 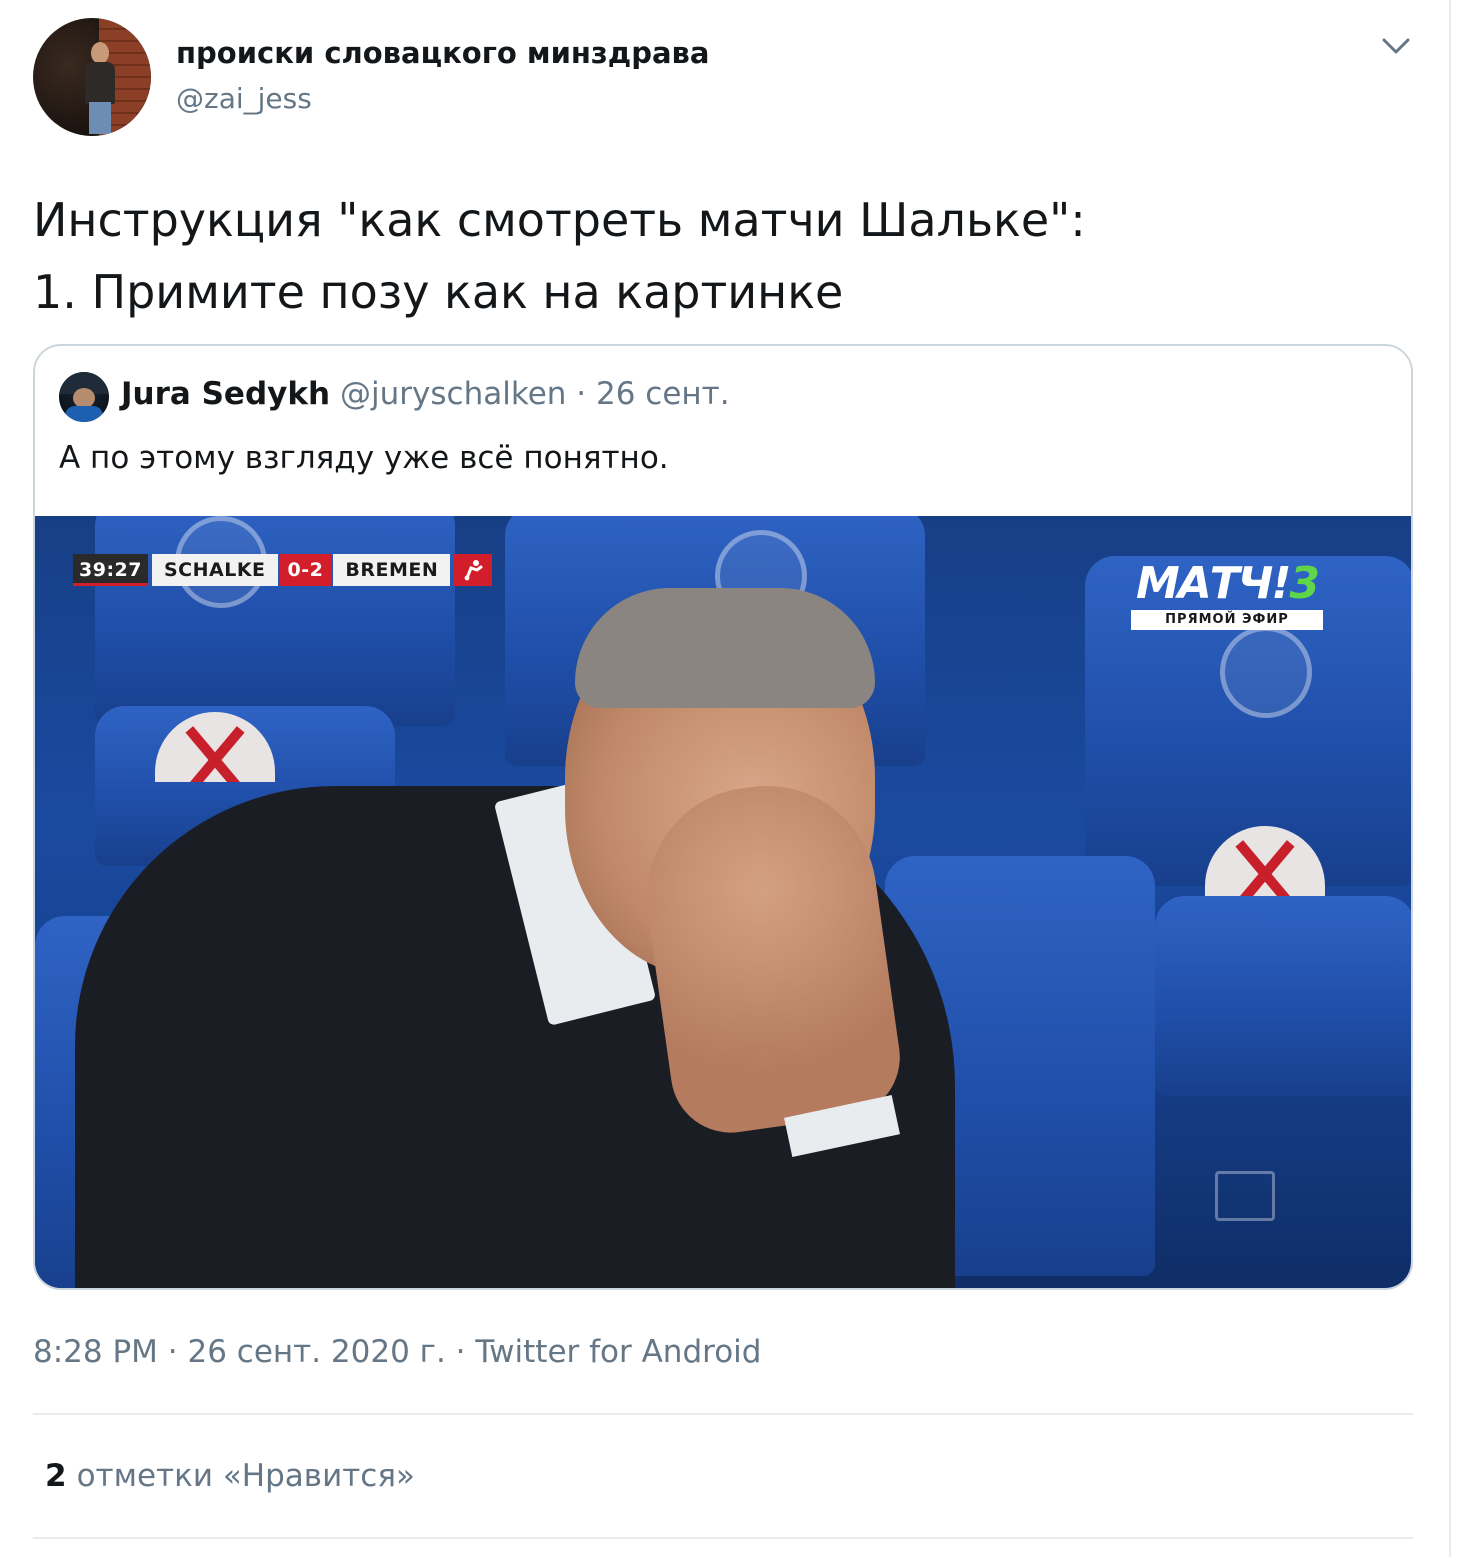 I want to click on bundesliga-watermark-icon, so click(x=1245, y=1196).